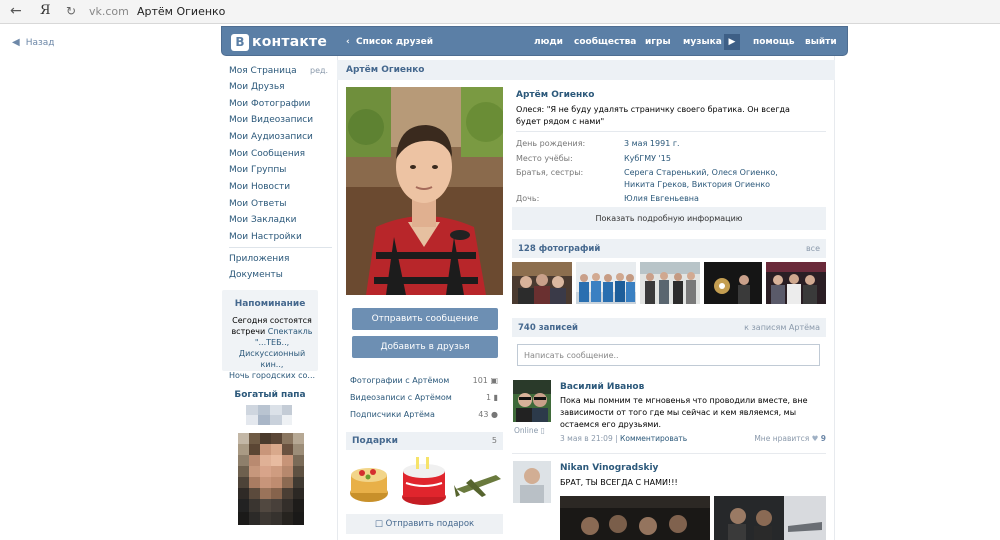  I want to click on menu-my-messages: Мои Сообщения, so click(267, 154).